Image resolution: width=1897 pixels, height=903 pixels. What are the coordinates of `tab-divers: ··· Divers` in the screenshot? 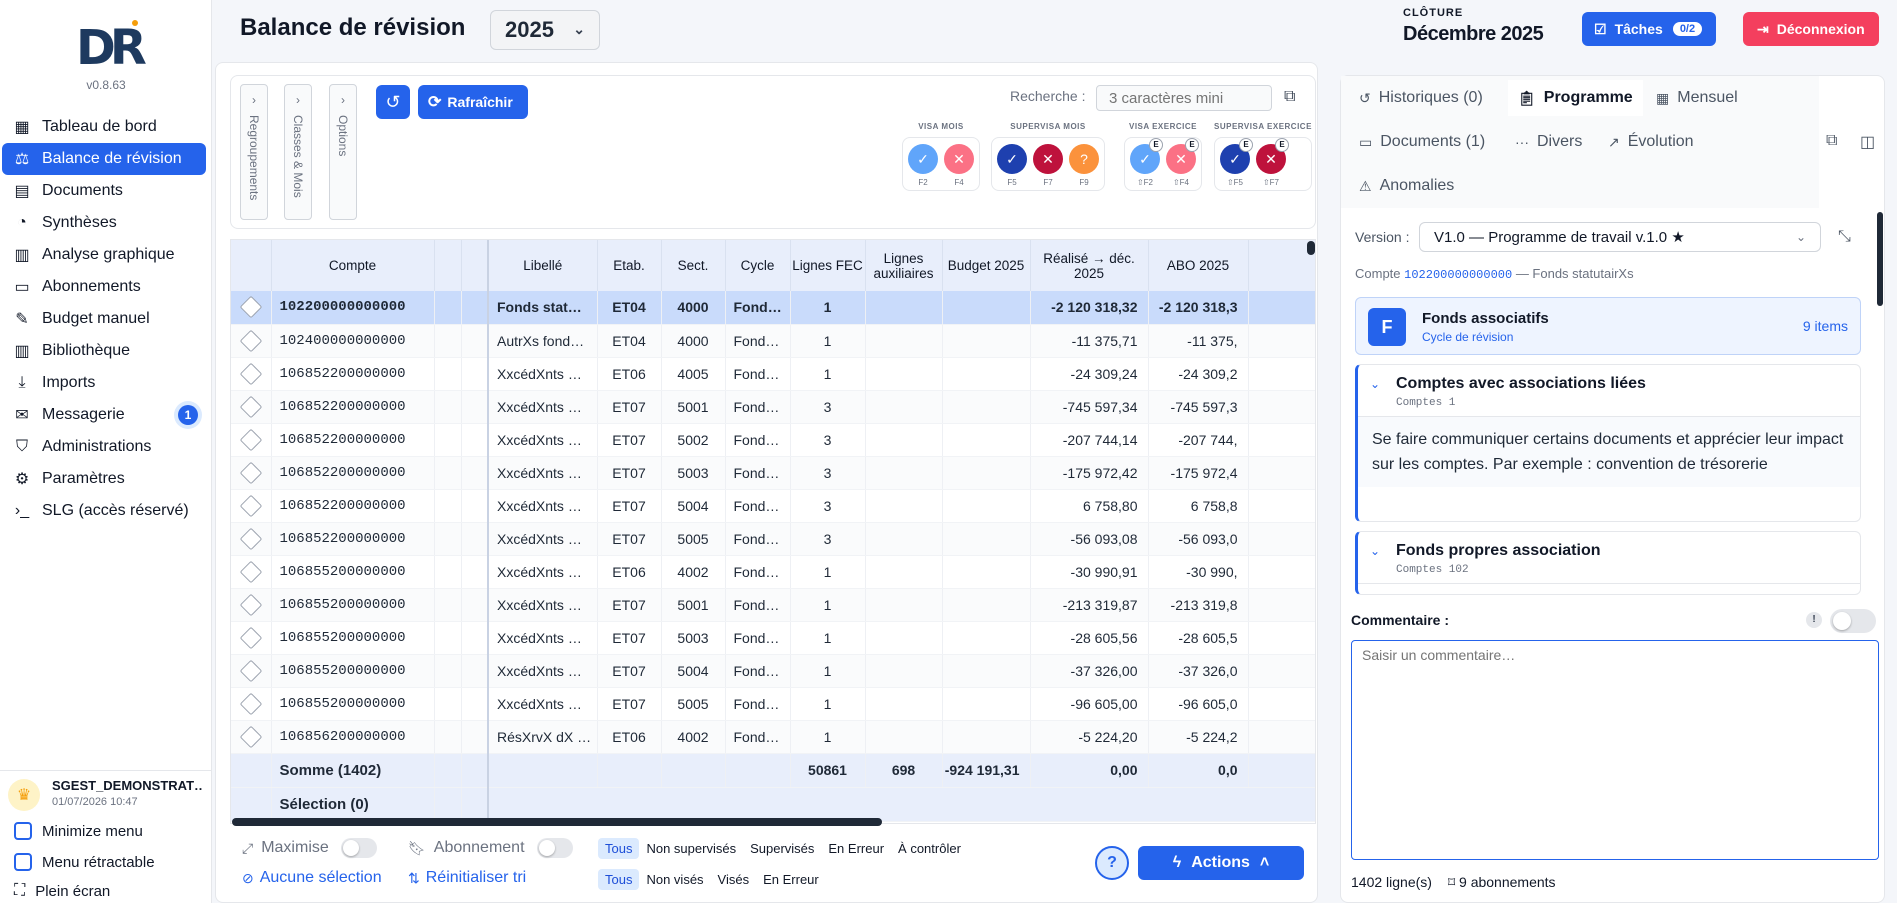 It's located at (1548, 142).